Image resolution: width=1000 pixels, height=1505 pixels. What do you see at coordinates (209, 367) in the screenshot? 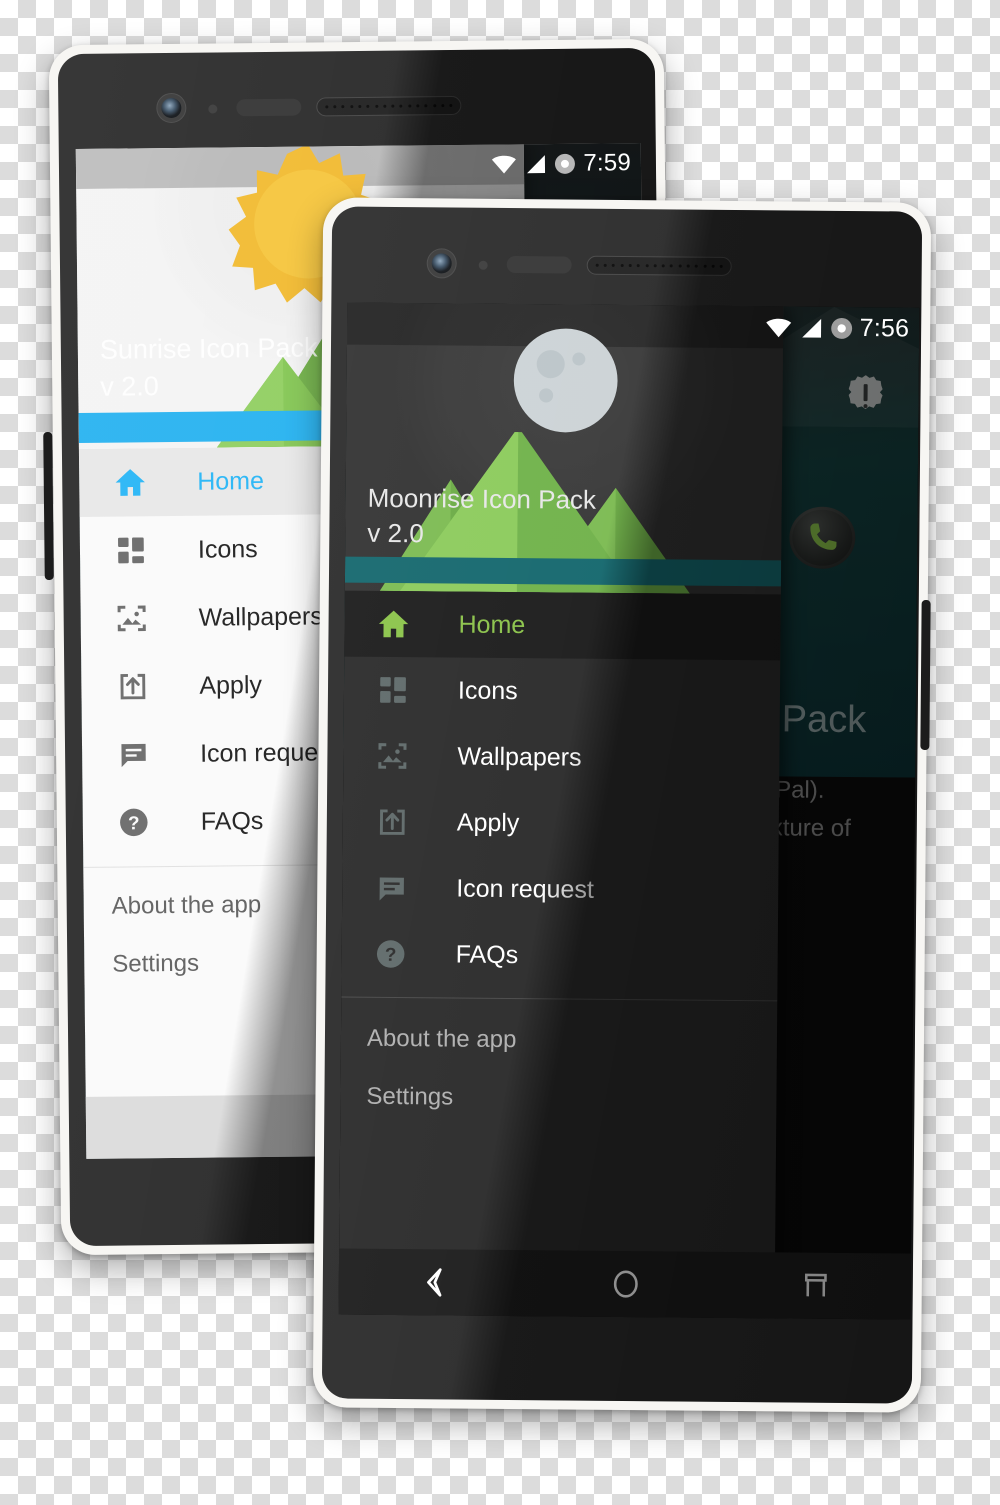
I see `light-banner-text: Sunrise Icon Pack v 2.0` at bounding box center [209, 367].